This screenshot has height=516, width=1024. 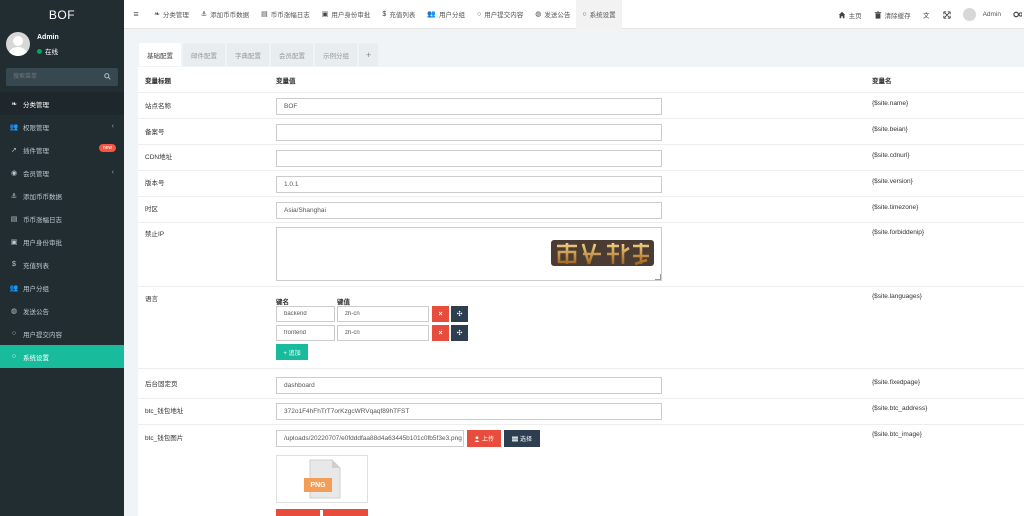 What do you see at coordinates (452, 15) in the screenshot?
I see `top-tab-label: 用户分组` at bounding box center [452, 15].